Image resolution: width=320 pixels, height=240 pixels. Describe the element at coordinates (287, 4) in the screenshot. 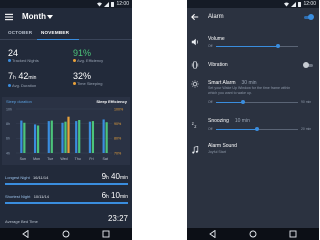

I see `wifi-icon` at that location.